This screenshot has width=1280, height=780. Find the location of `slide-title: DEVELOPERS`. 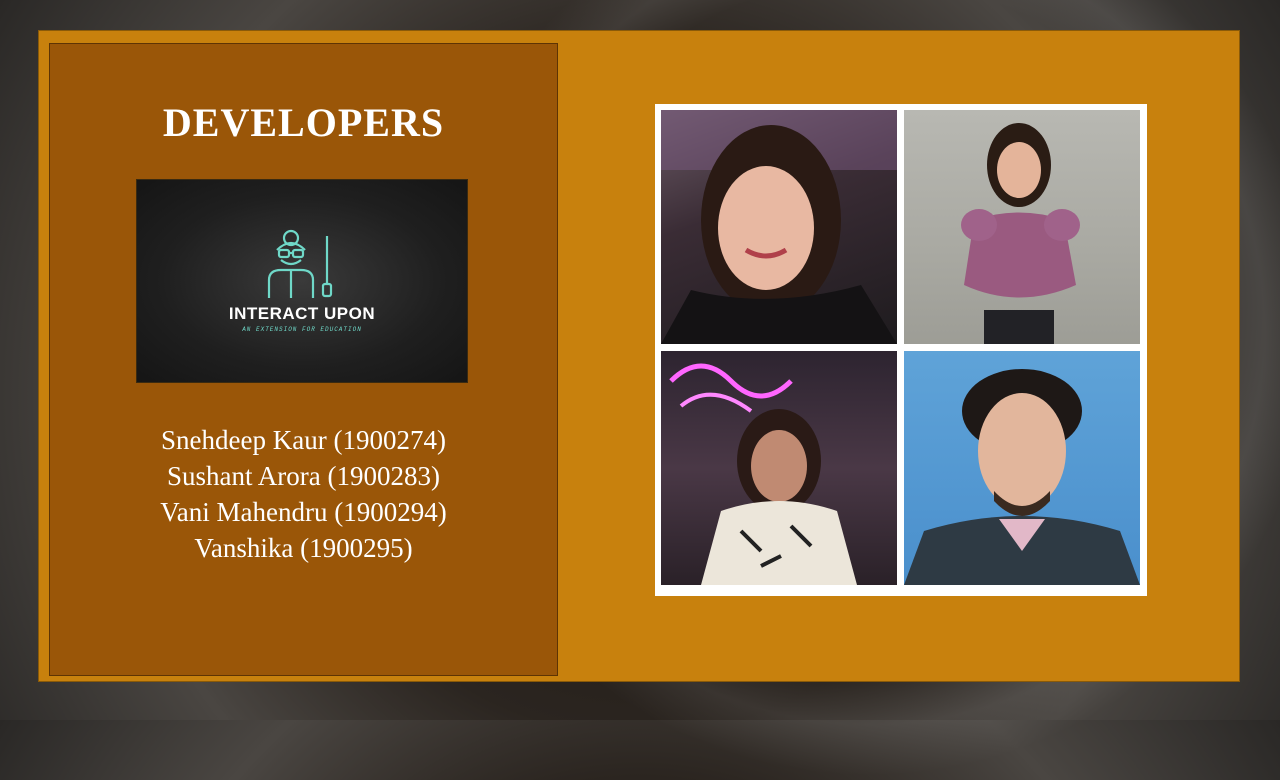

slide-title: DEVELOPERS is located at coordinates (303, 122).